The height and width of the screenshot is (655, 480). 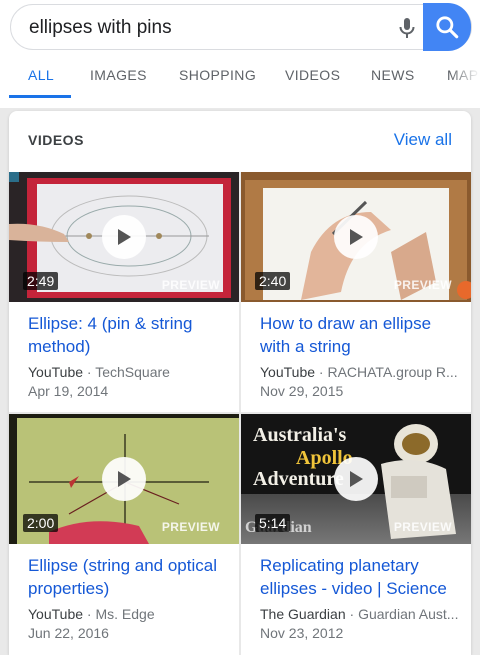 What do you see at coordinates (217, 80) in the screenshot?
I see `tab-shopping: SHOPPING` at bounding box center [217, 80].